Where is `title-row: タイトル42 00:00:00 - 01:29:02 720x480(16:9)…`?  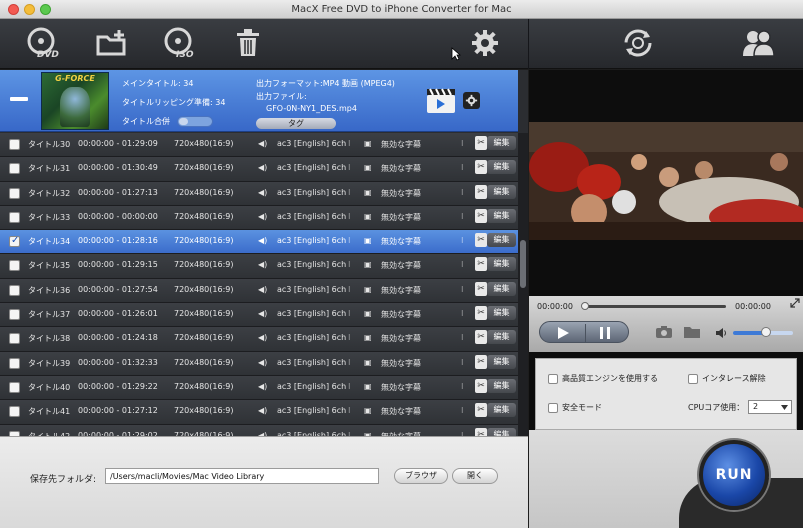 title-row: タイトル42 00:00:00 - 01:29:02 720x480(16:9)… is located at coordinates (259, 430).